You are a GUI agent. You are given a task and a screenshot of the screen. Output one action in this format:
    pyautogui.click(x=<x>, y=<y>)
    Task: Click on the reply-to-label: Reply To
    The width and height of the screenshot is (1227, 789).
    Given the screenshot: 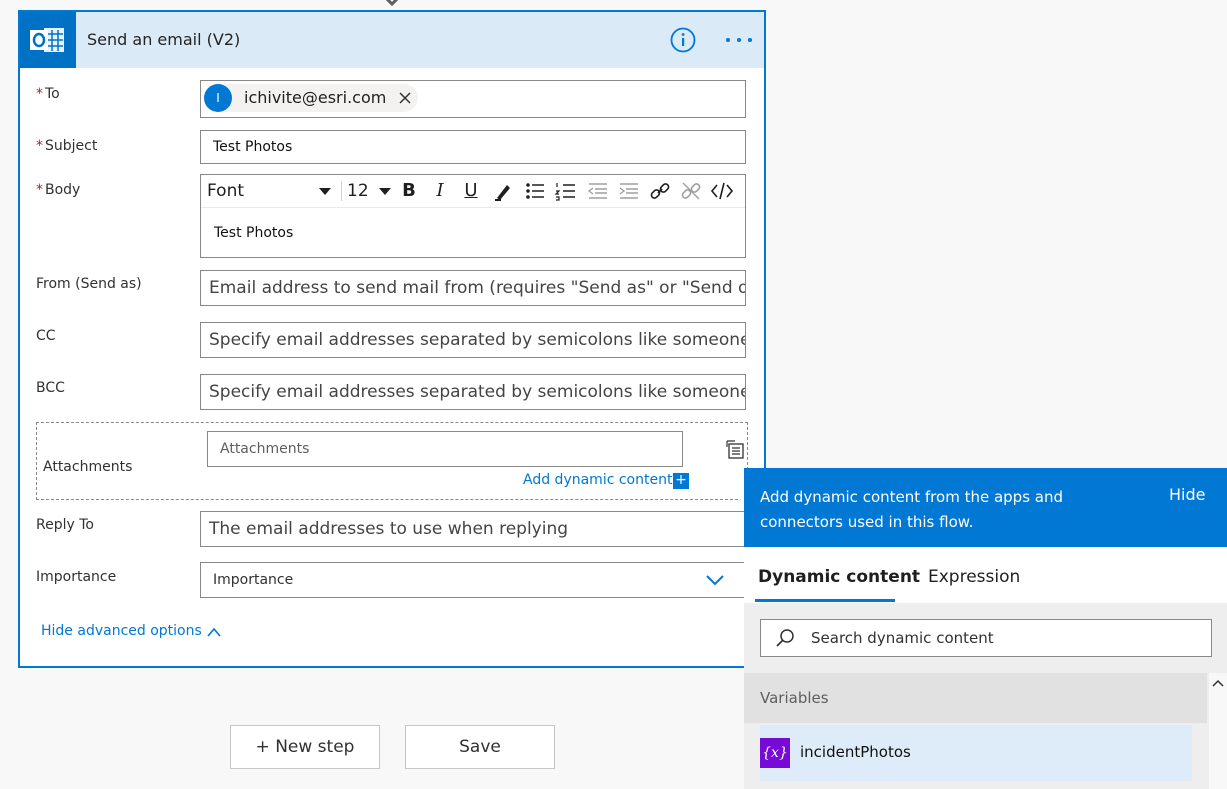 What is the action you would take?
    pyautogui.click(x=65, y=525)
    